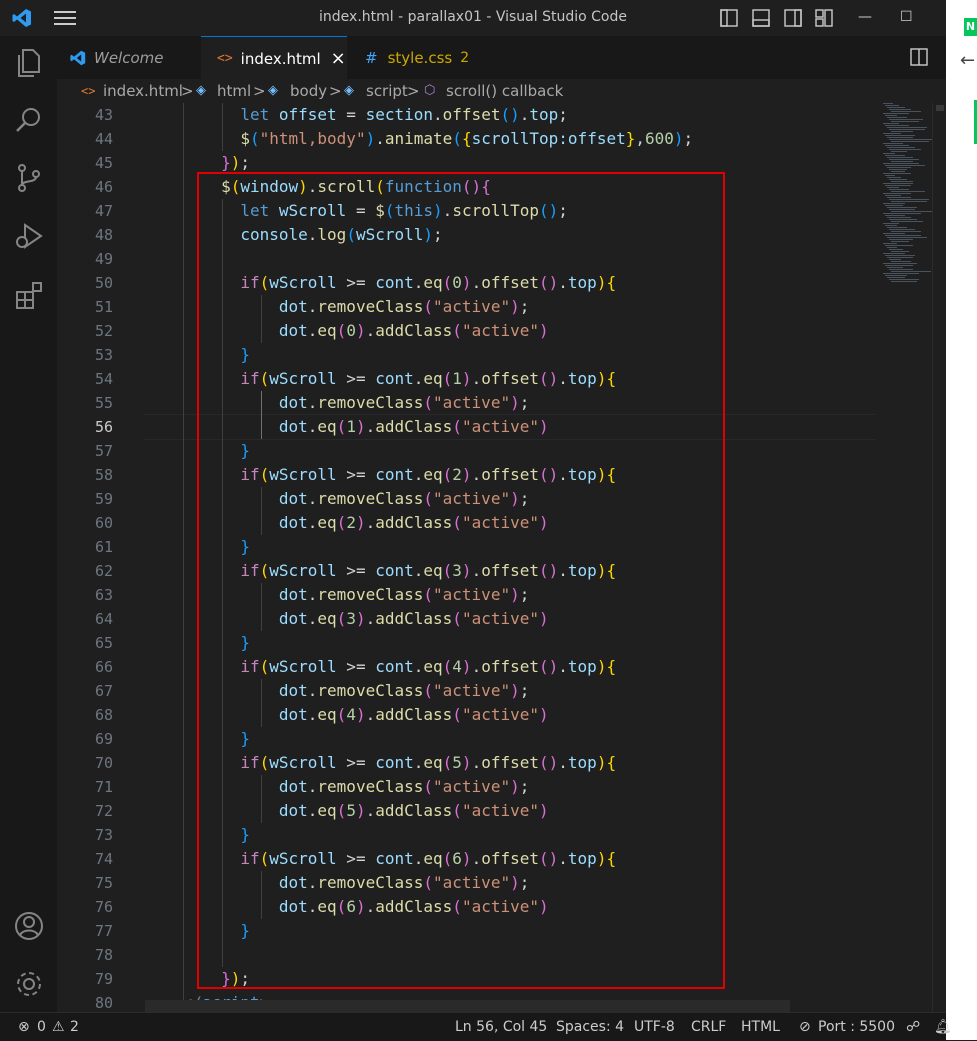 The height and width of the screenshot is (1041, 977). I want to click on line-number: 70, so click(103, 763).